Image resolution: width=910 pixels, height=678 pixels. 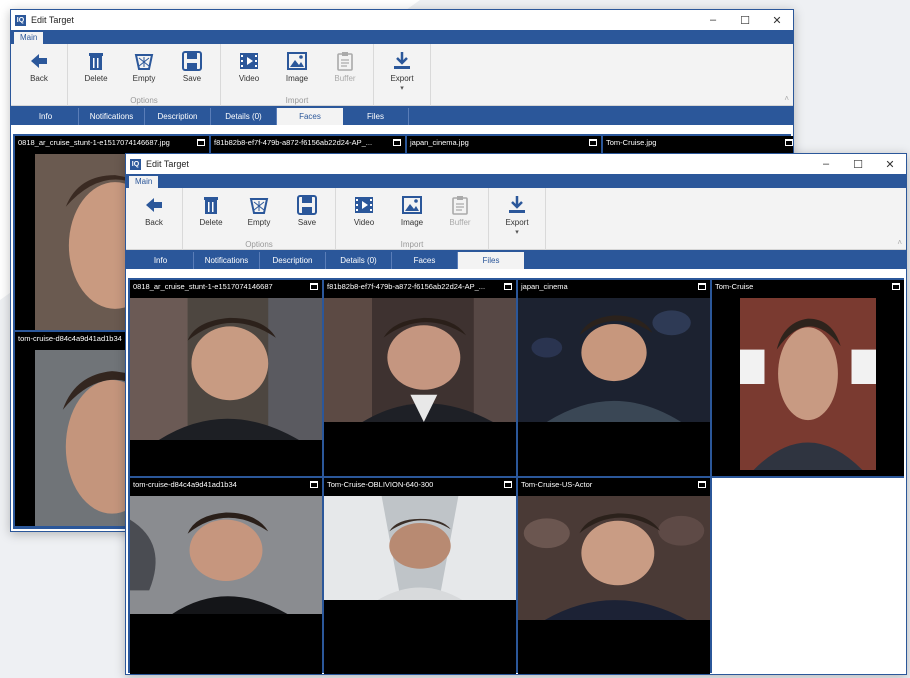 I want to click on file-name: Tom-Cruise.jpg, so click(x=631, y=142).